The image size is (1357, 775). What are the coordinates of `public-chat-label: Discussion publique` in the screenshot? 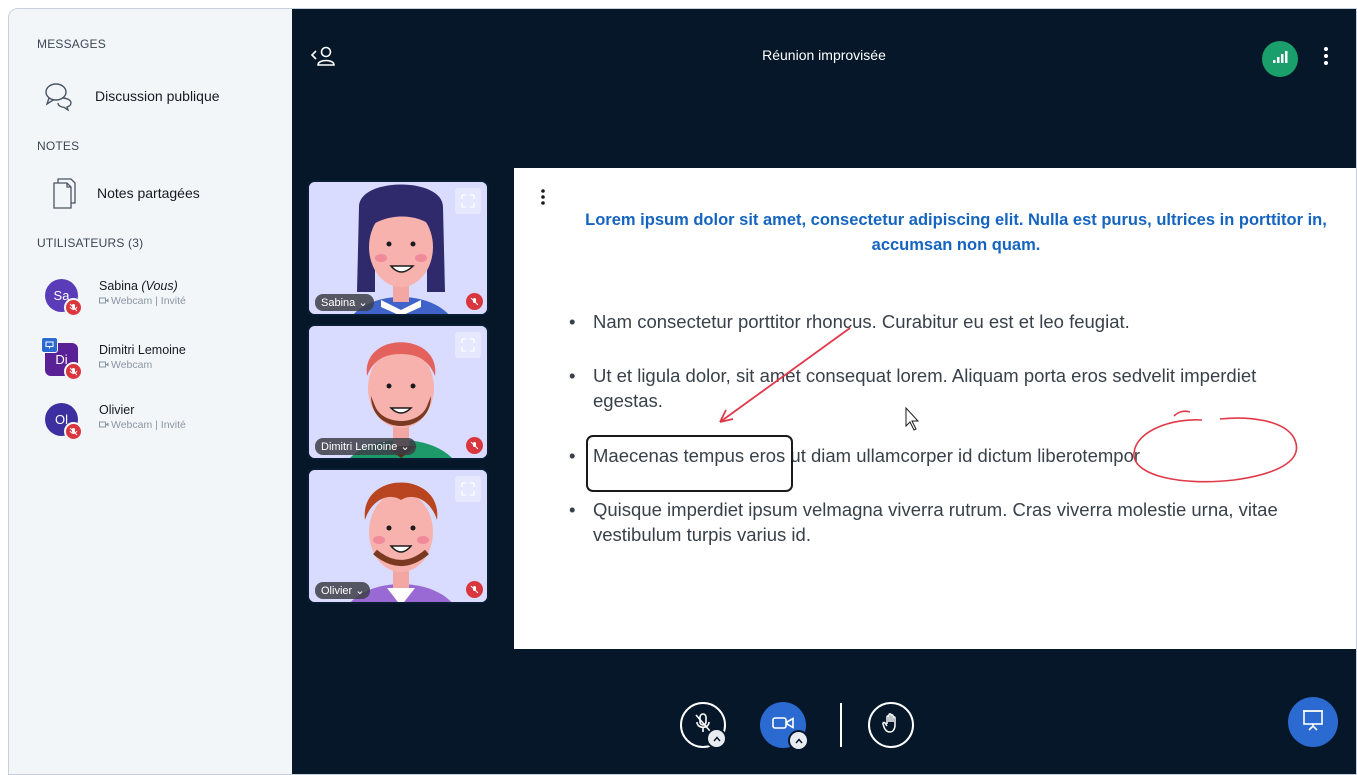 It's located at (157, 96).